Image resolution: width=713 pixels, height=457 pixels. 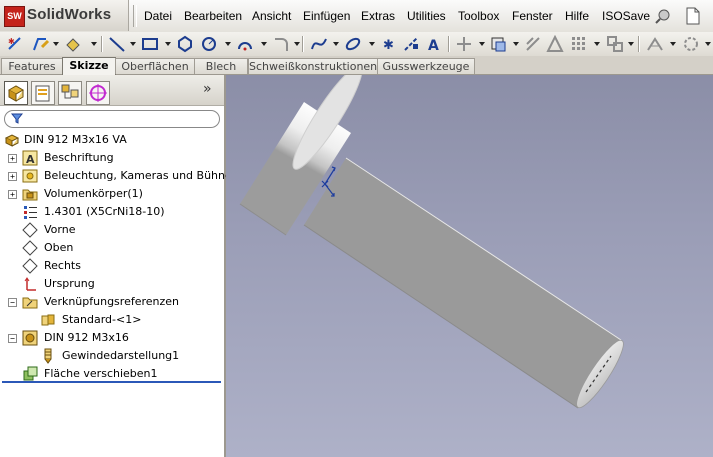 I want to click on convert-entities-icon, so click(x=499, y=44).